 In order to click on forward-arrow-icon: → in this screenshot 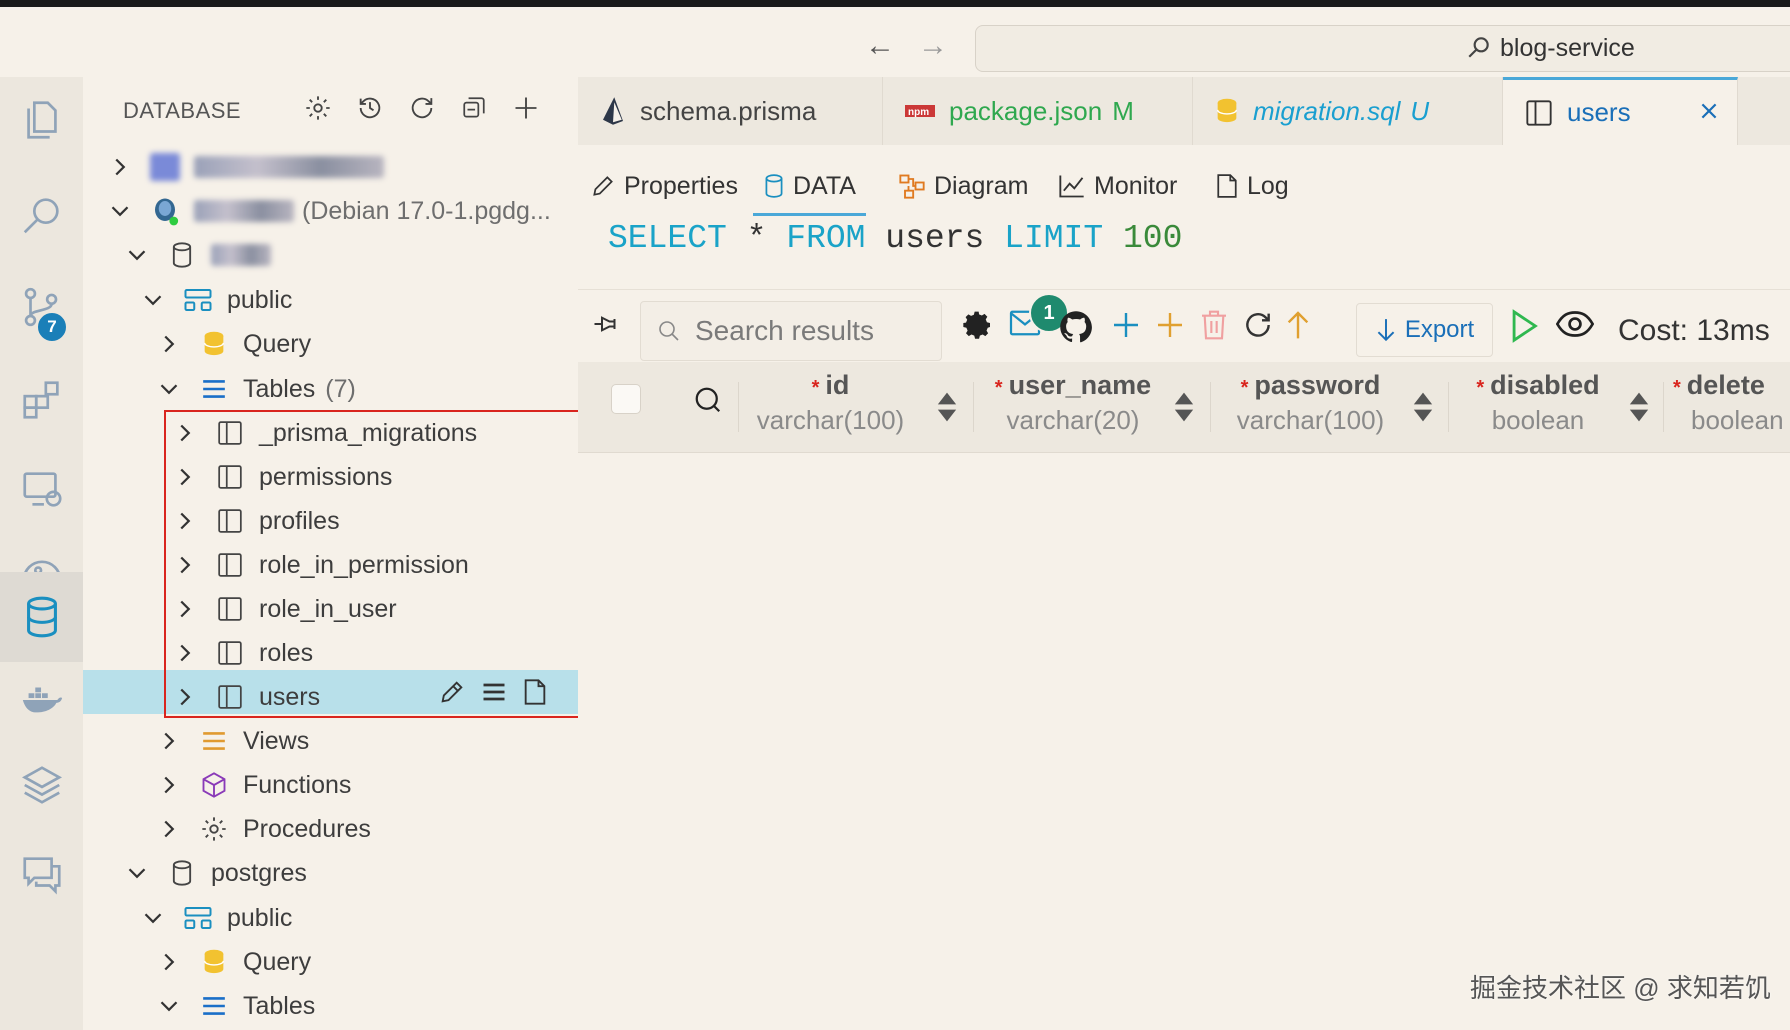, I will do `click(933, 46)`.